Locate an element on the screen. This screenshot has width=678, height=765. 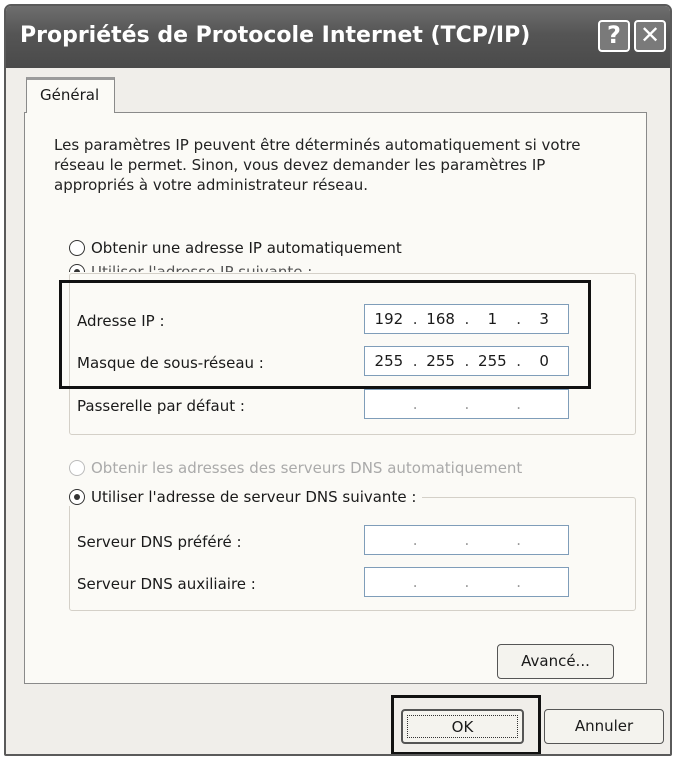
ip-address-input: 192 . 168 . 1 . 3 is located at coordinates (466, 319).